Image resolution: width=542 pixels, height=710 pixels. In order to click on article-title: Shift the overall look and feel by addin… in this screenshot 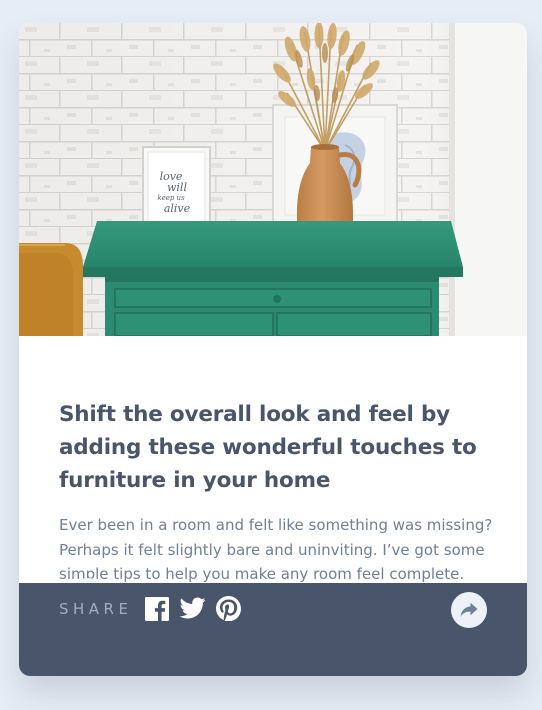, I will do `click(274, 447)`.